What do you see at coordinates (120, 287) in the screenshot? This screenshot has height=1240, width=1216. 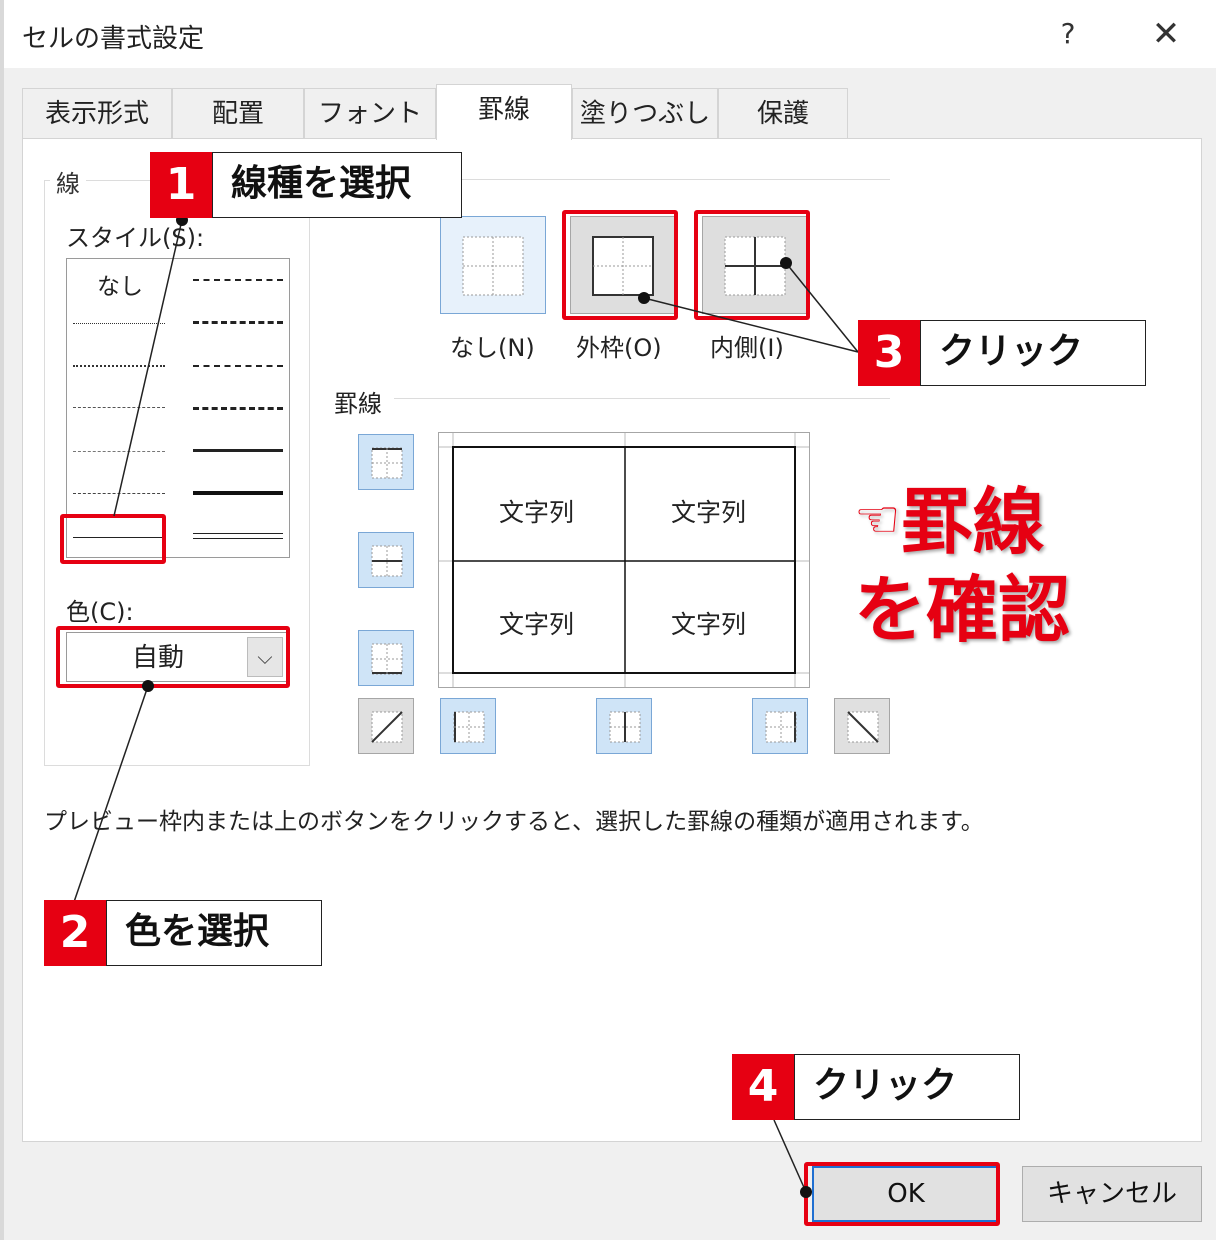 I see `style-none-label: なし` at bounding box center [120, 287].